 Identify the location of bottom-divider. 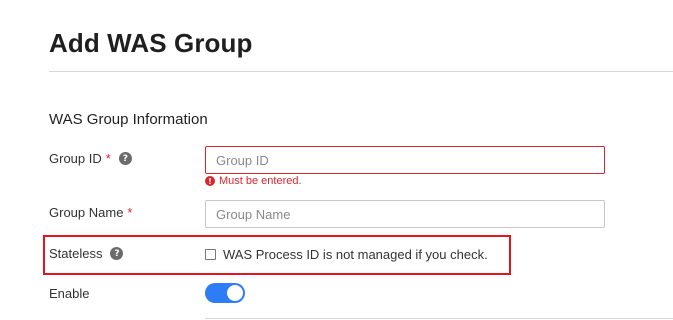
(439, 318).